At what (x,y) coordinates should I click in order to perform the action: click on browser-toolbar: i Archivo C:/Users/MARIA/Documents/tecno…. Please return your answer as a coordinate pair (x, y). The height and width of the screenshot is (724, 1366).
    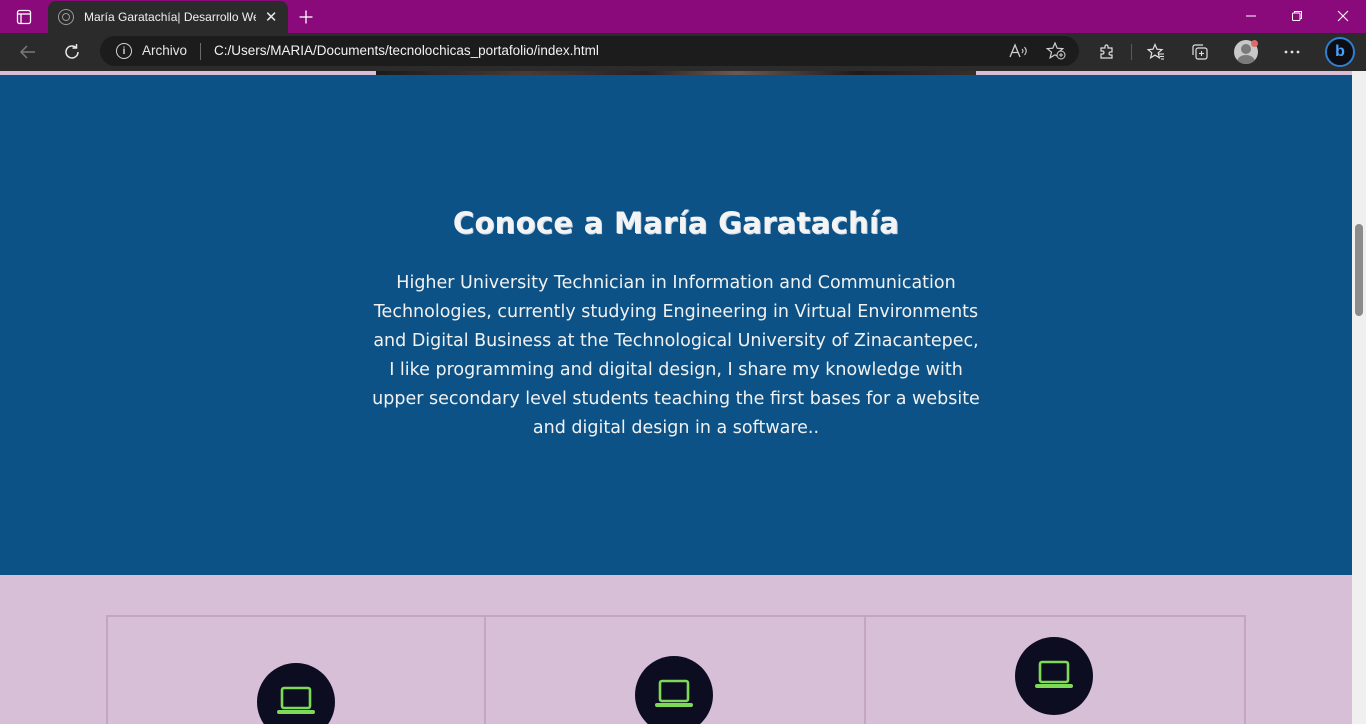
    Looking at the image, I should click on (683, 52).